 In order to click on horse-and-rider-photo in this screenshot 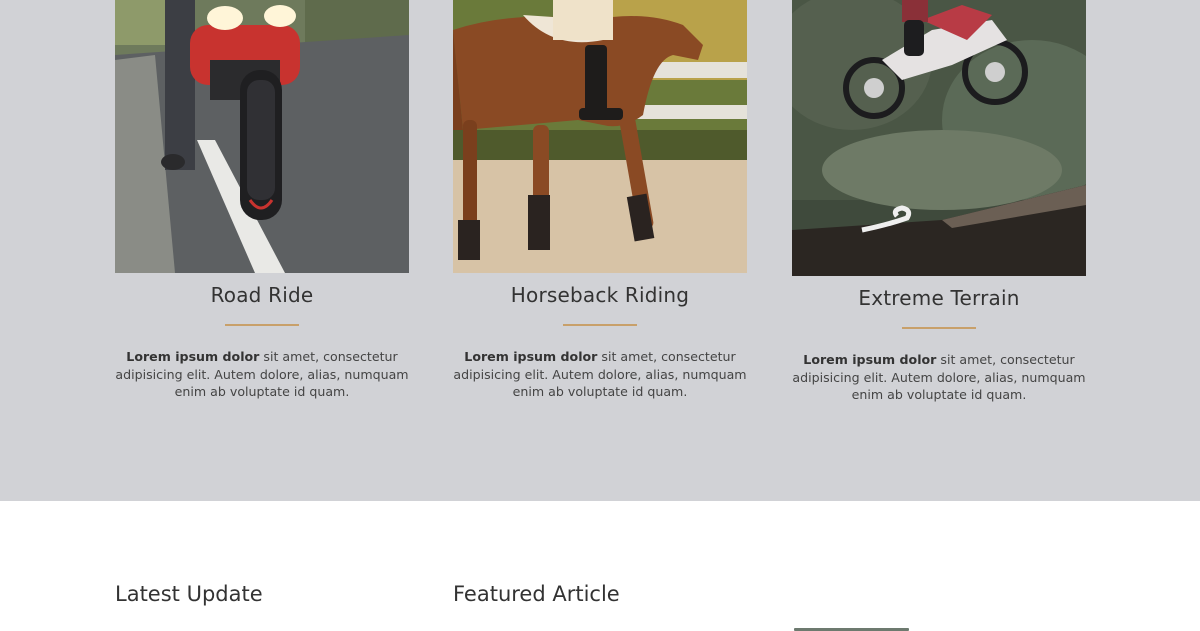, I will do `click(600, 136)`.